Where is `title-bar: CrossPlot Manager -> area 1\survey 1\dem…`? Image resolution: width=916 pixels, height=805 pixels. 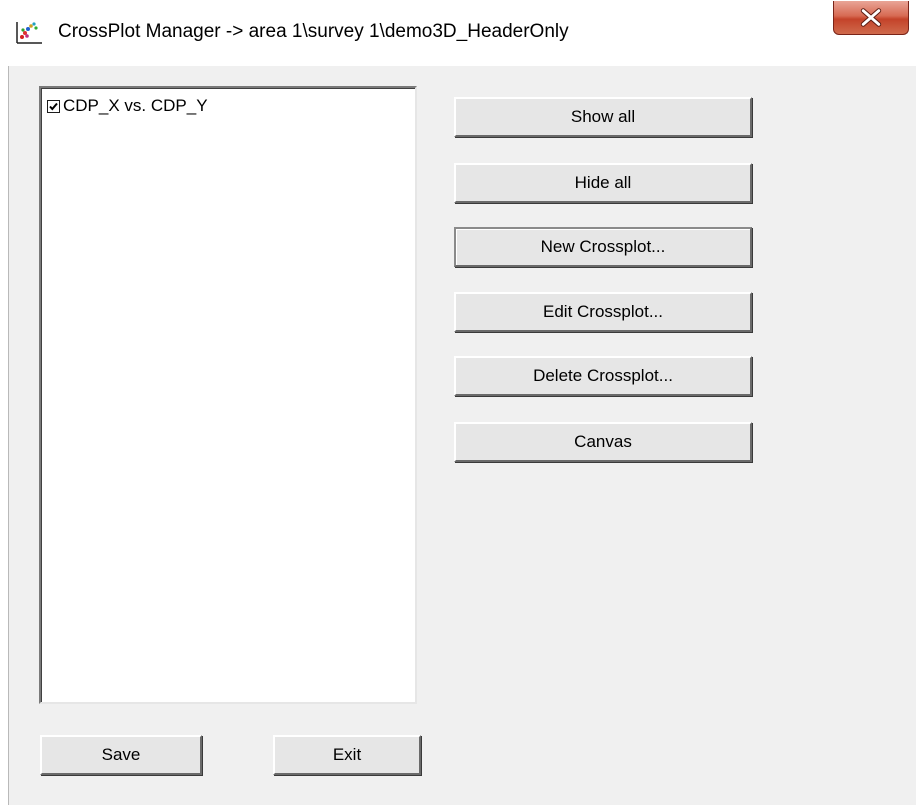
title-bar: CrossPlot Manager -> area 1\survey 1\dem… is located at coordinates (458, 33).